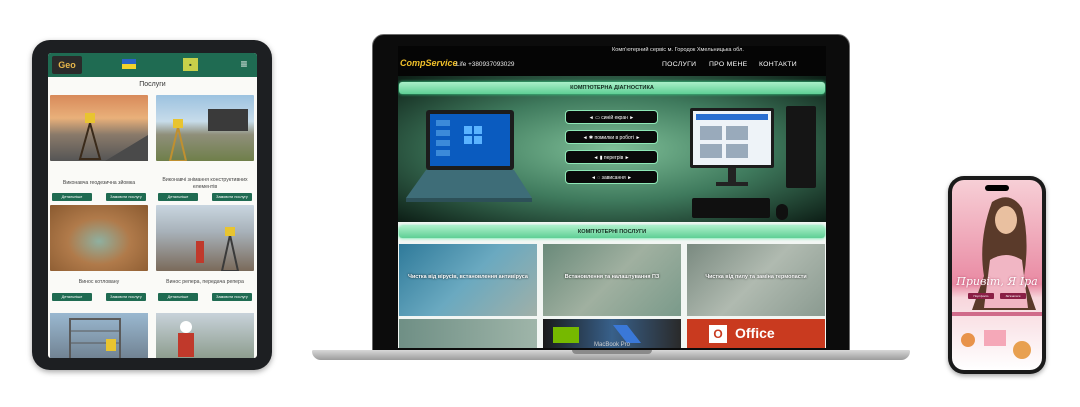 Image resolution: width=1080 pixels, height=407 pixels. I want to click on office-logo-text: Office, so click(755, 333).